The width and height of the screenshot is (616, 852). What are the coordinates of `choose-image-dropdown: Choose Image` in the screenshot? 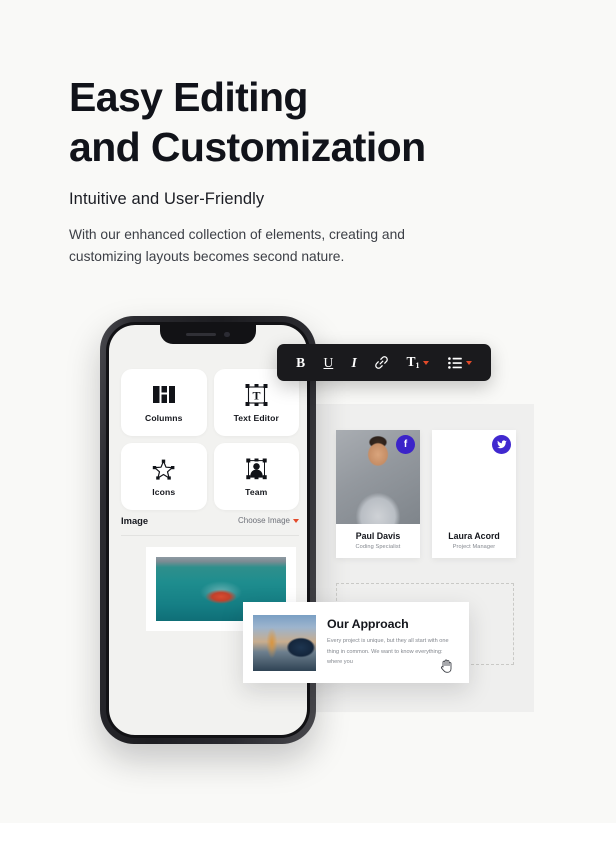 It's located at (268, 520).